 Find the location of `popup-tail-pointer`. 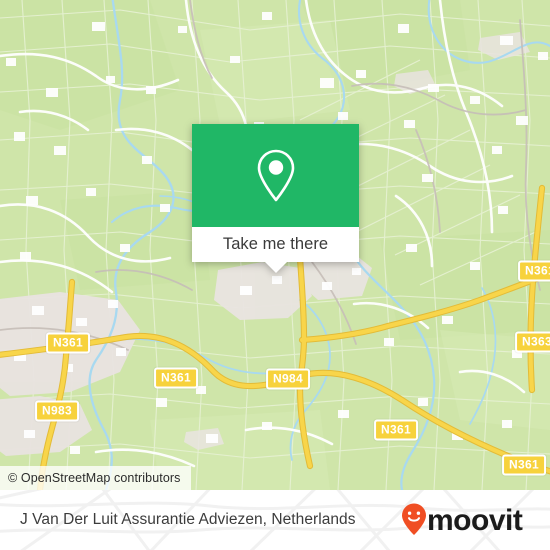

popup-tail-pointer is located at coordinates (275, 267).